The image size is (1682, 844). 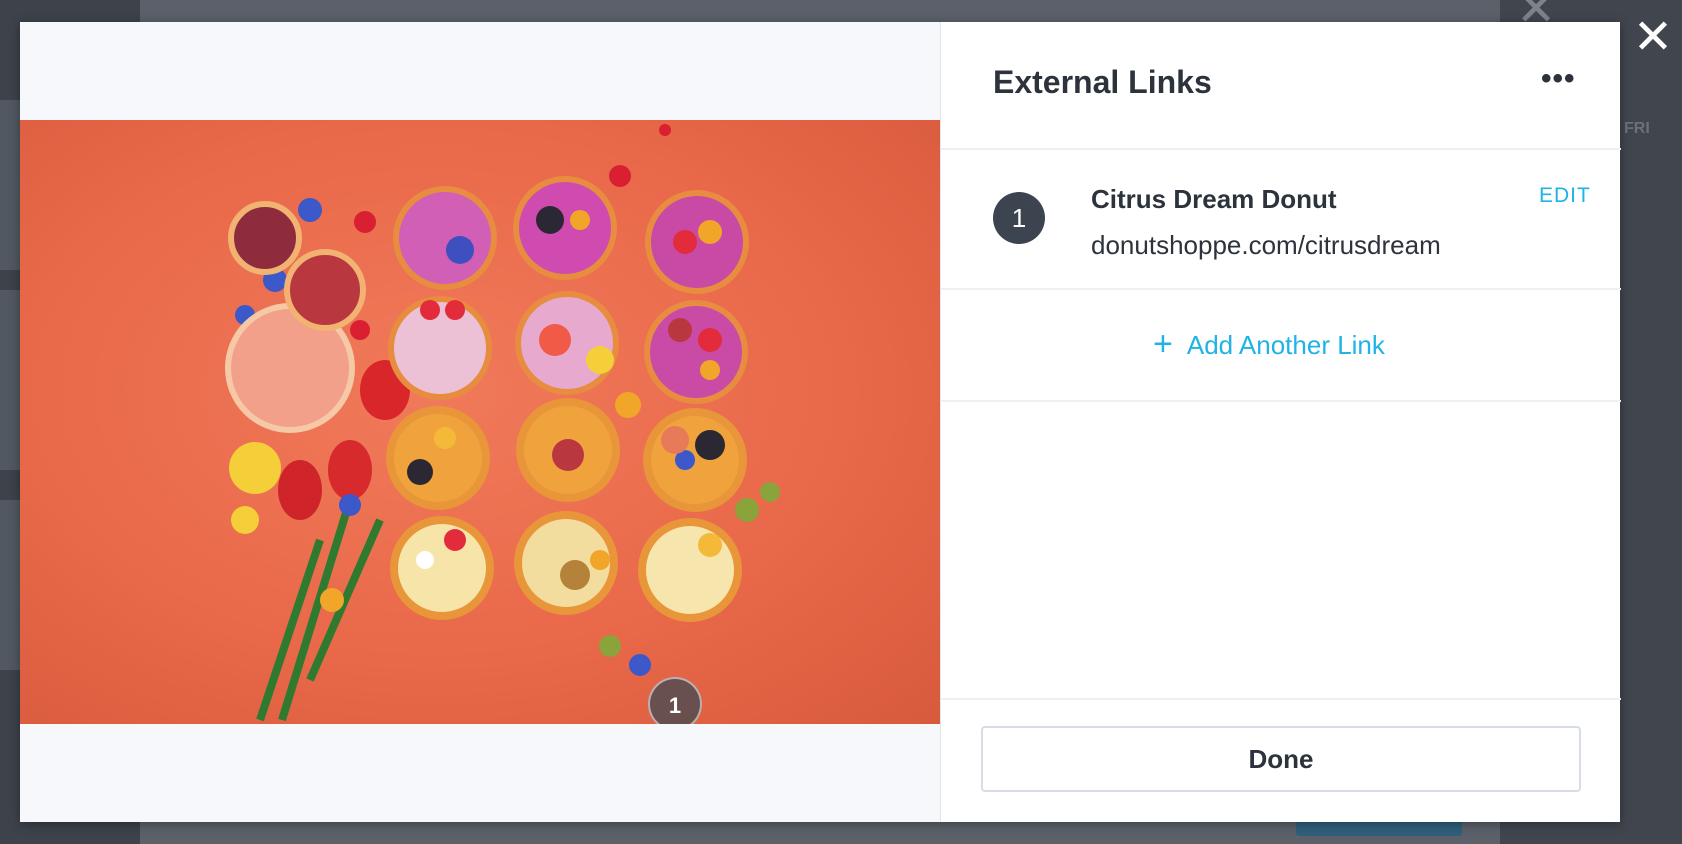 I want to click on panel-header: External Links •••, so click(x=1281, y=86).